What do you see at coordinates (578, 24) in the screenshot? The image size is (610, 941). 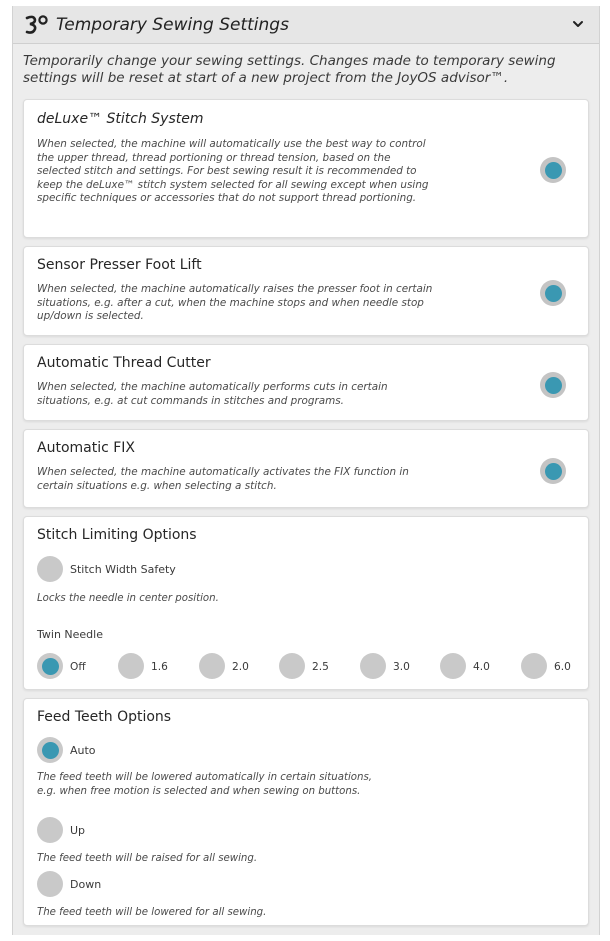 I see `chevron-down-icon` at bounding box center [578, 24].